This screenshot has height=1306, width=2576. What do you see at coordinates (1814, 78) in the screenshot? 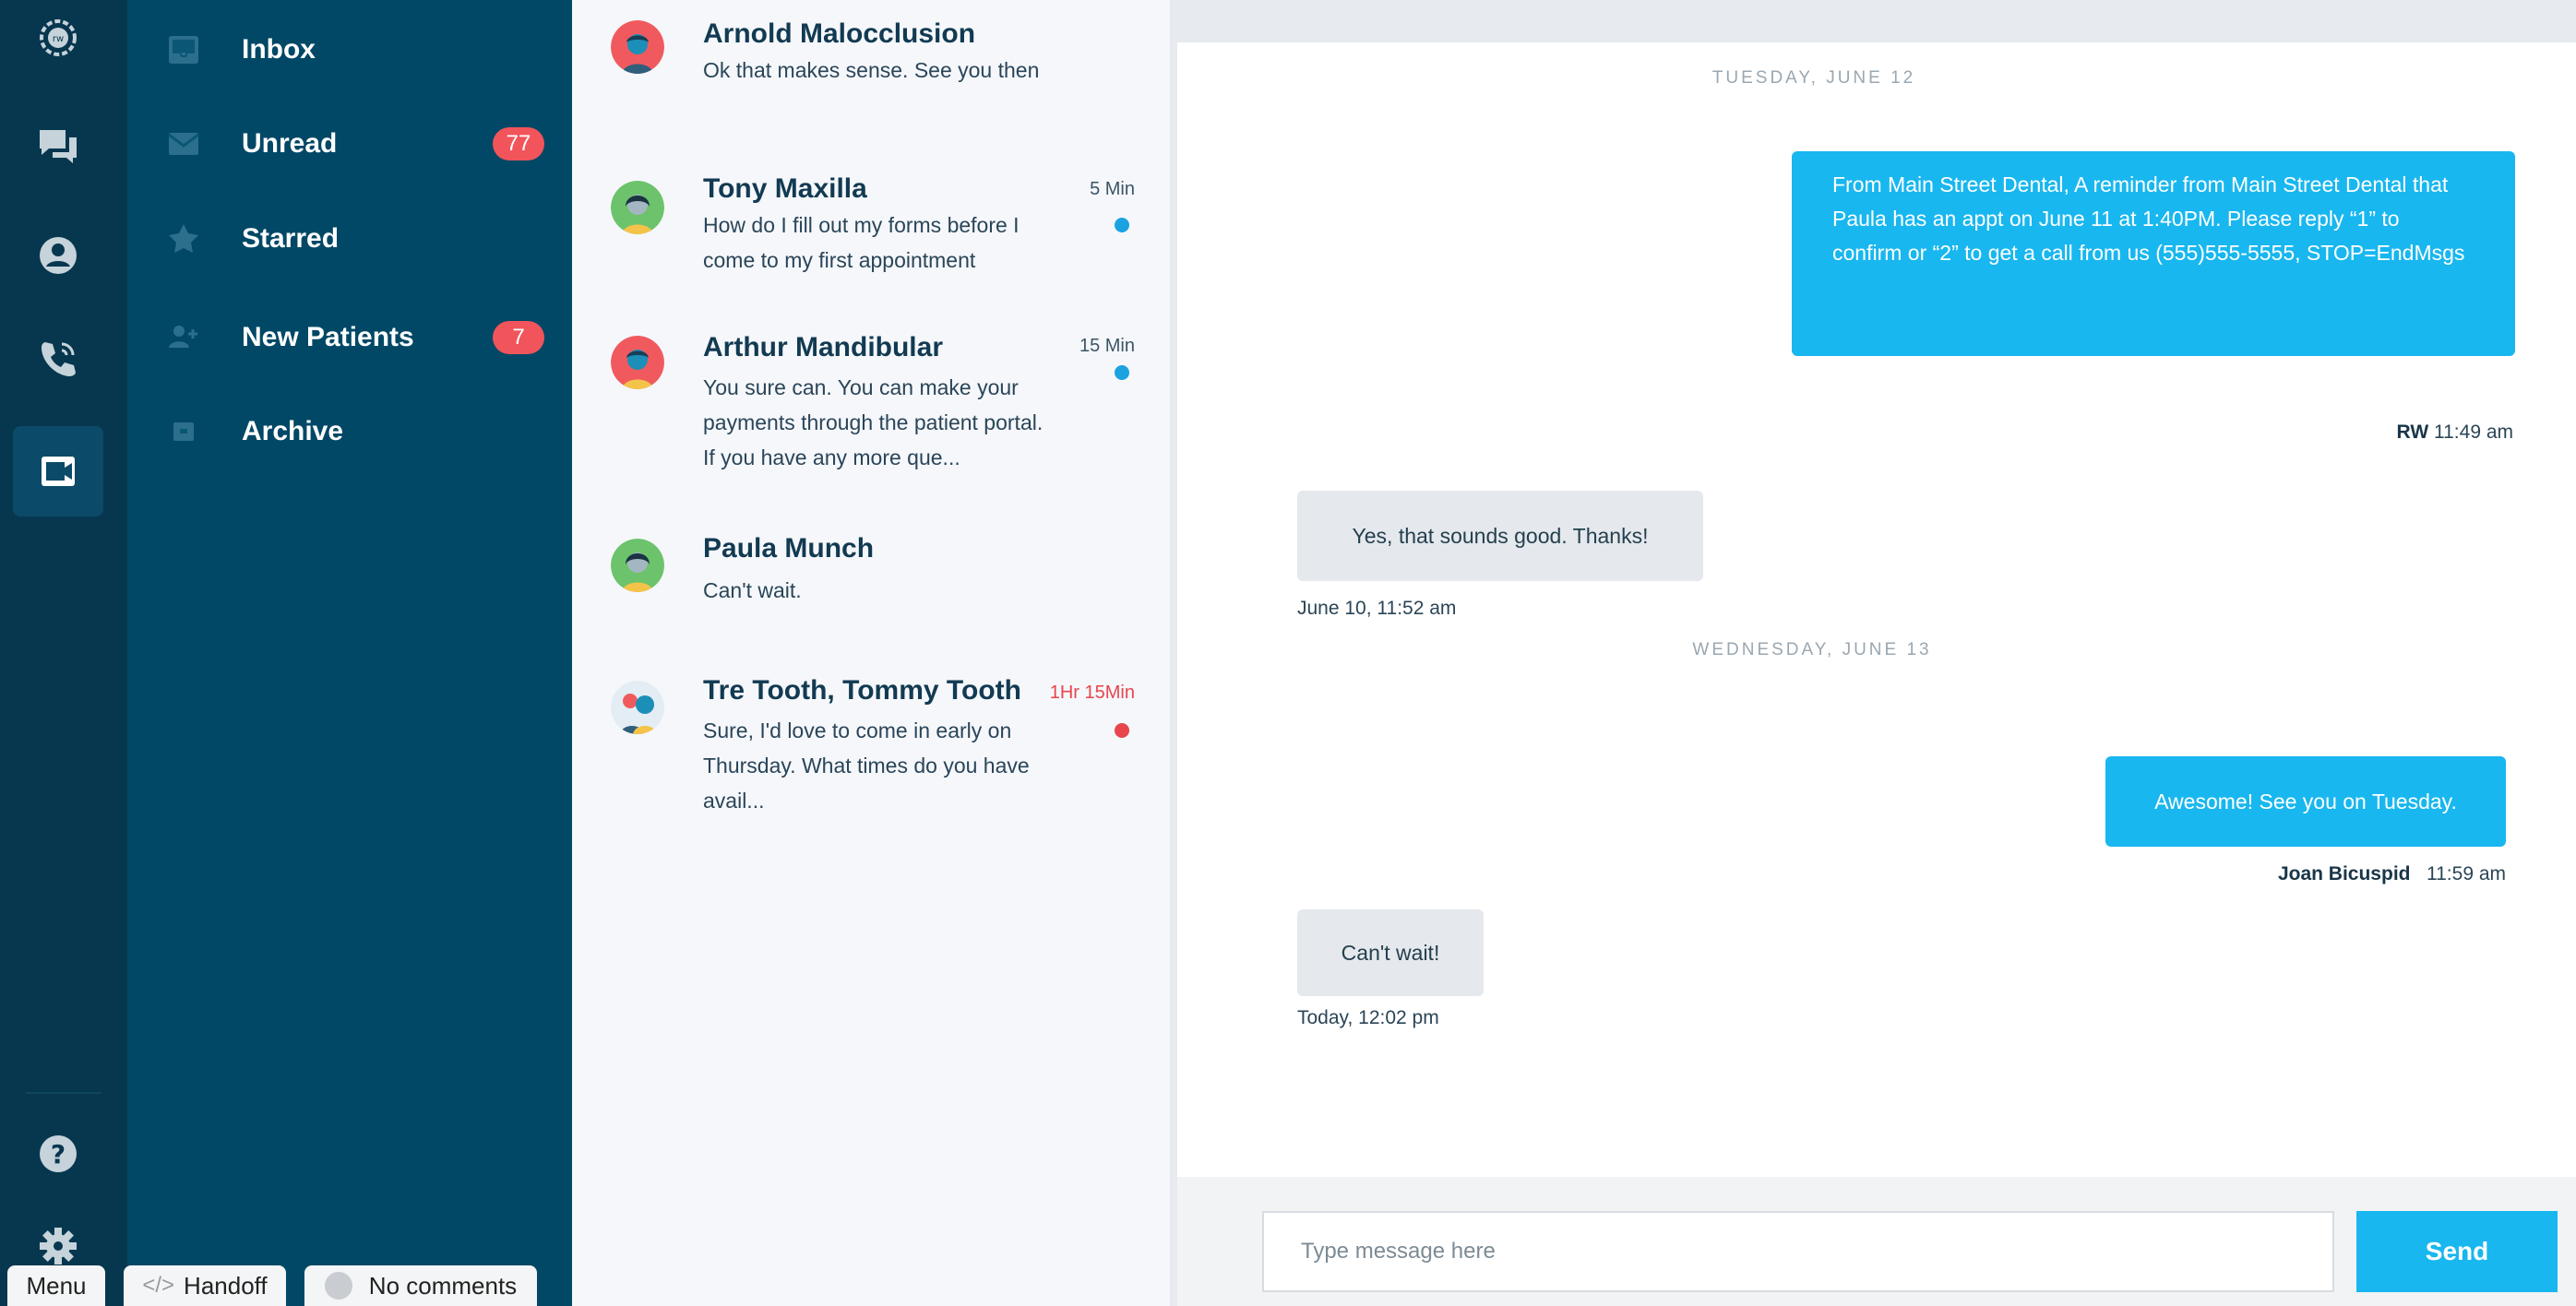
I see `date-separator: TUESDAY, JUNE 12` at bounding box center [1814, 78].